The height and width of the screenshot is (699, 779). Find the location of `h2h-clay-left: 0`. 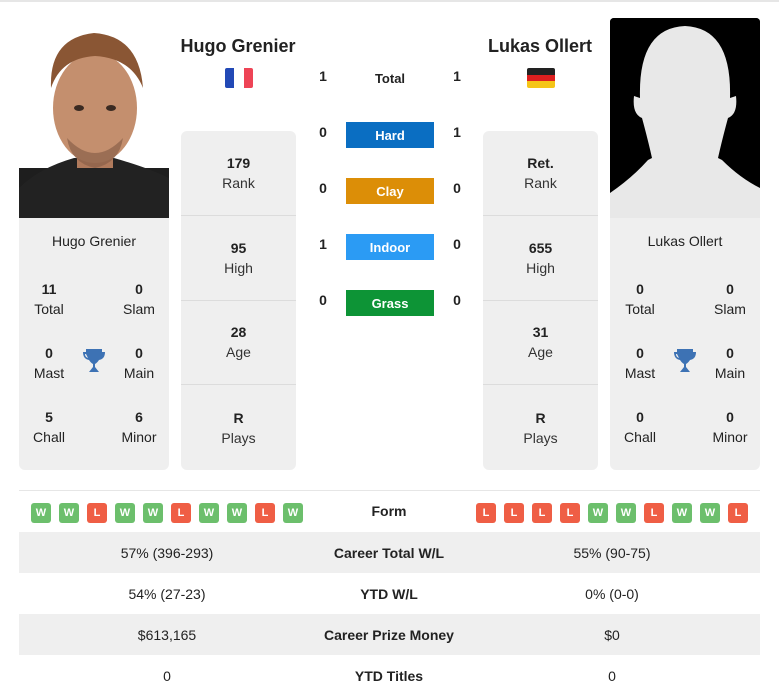

h2h-clay-left: 0 is located at coordinates (323, 188).